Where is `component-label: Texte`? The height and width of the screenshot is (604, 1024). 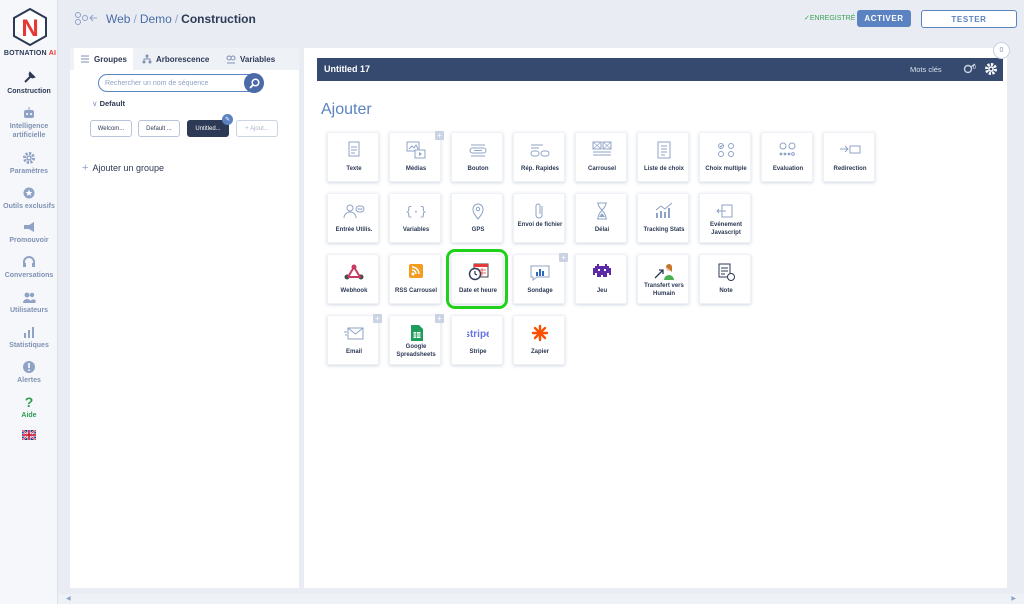
component-label: Texte is located at coordinates (354, 169).